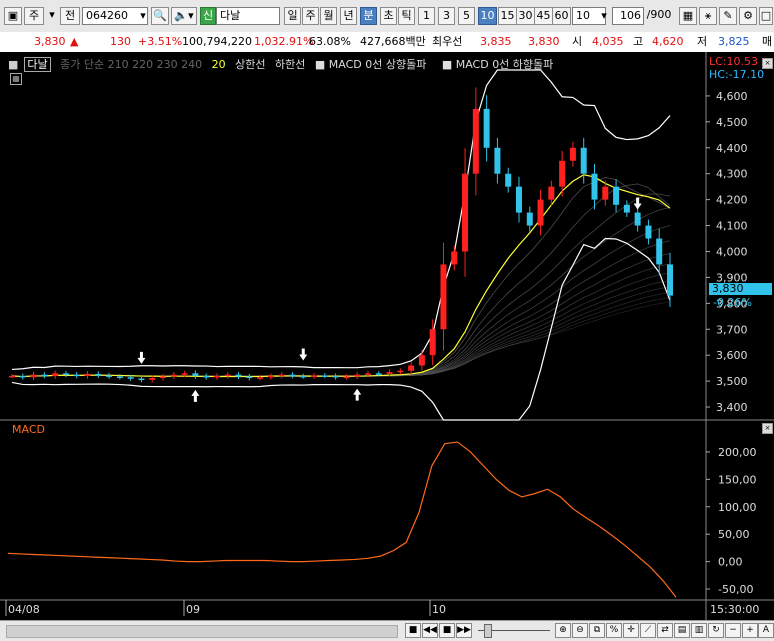 The height and width of the screenshot is (641, 774). I want to click on period-button-3: 년, so click(348, 16).